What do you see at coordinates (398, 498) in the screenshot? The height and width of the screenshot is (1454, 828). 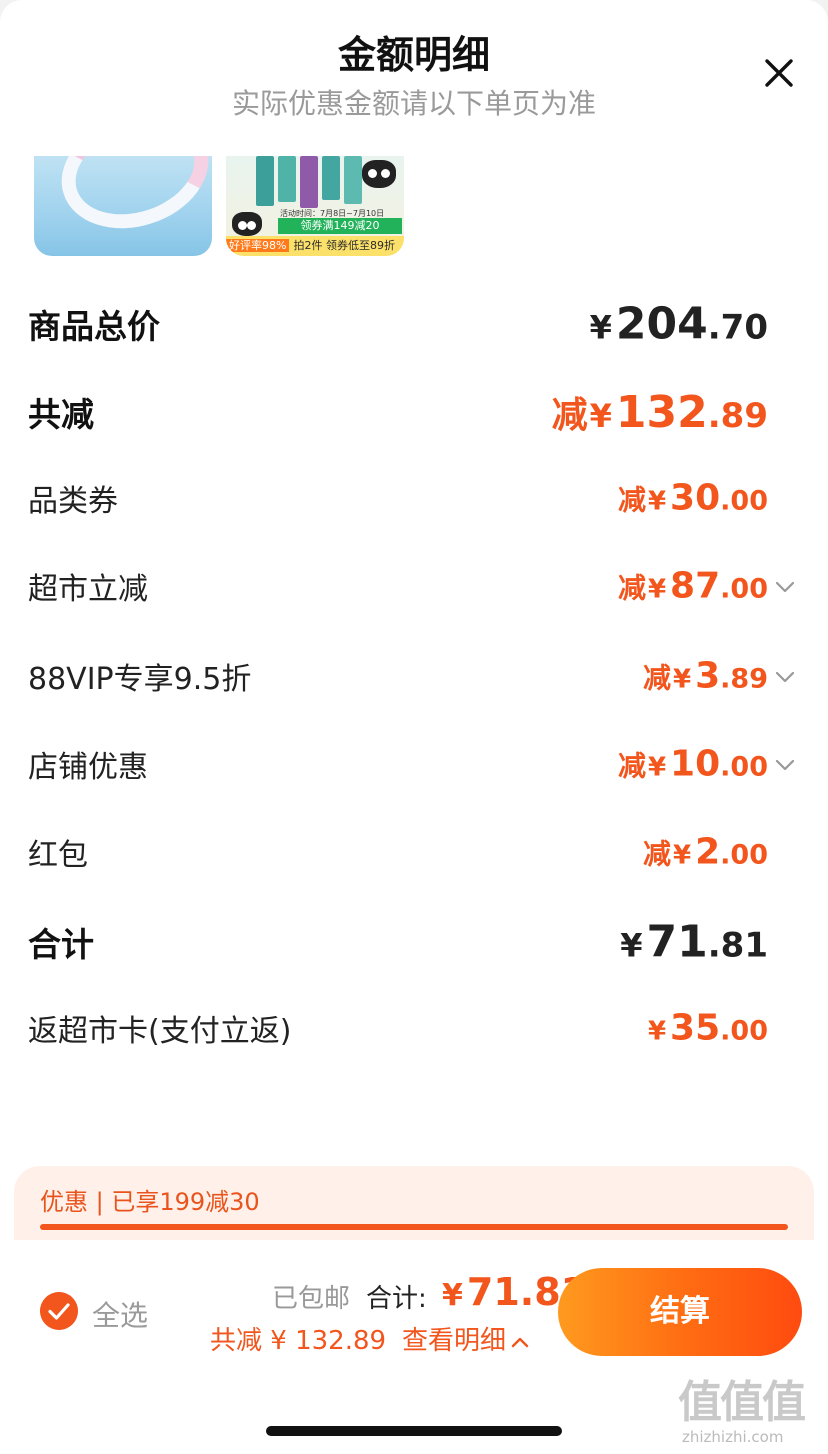 I see `row-category-coupon: 品类券 减¥ 30.00` at bounding box center [398, 498].